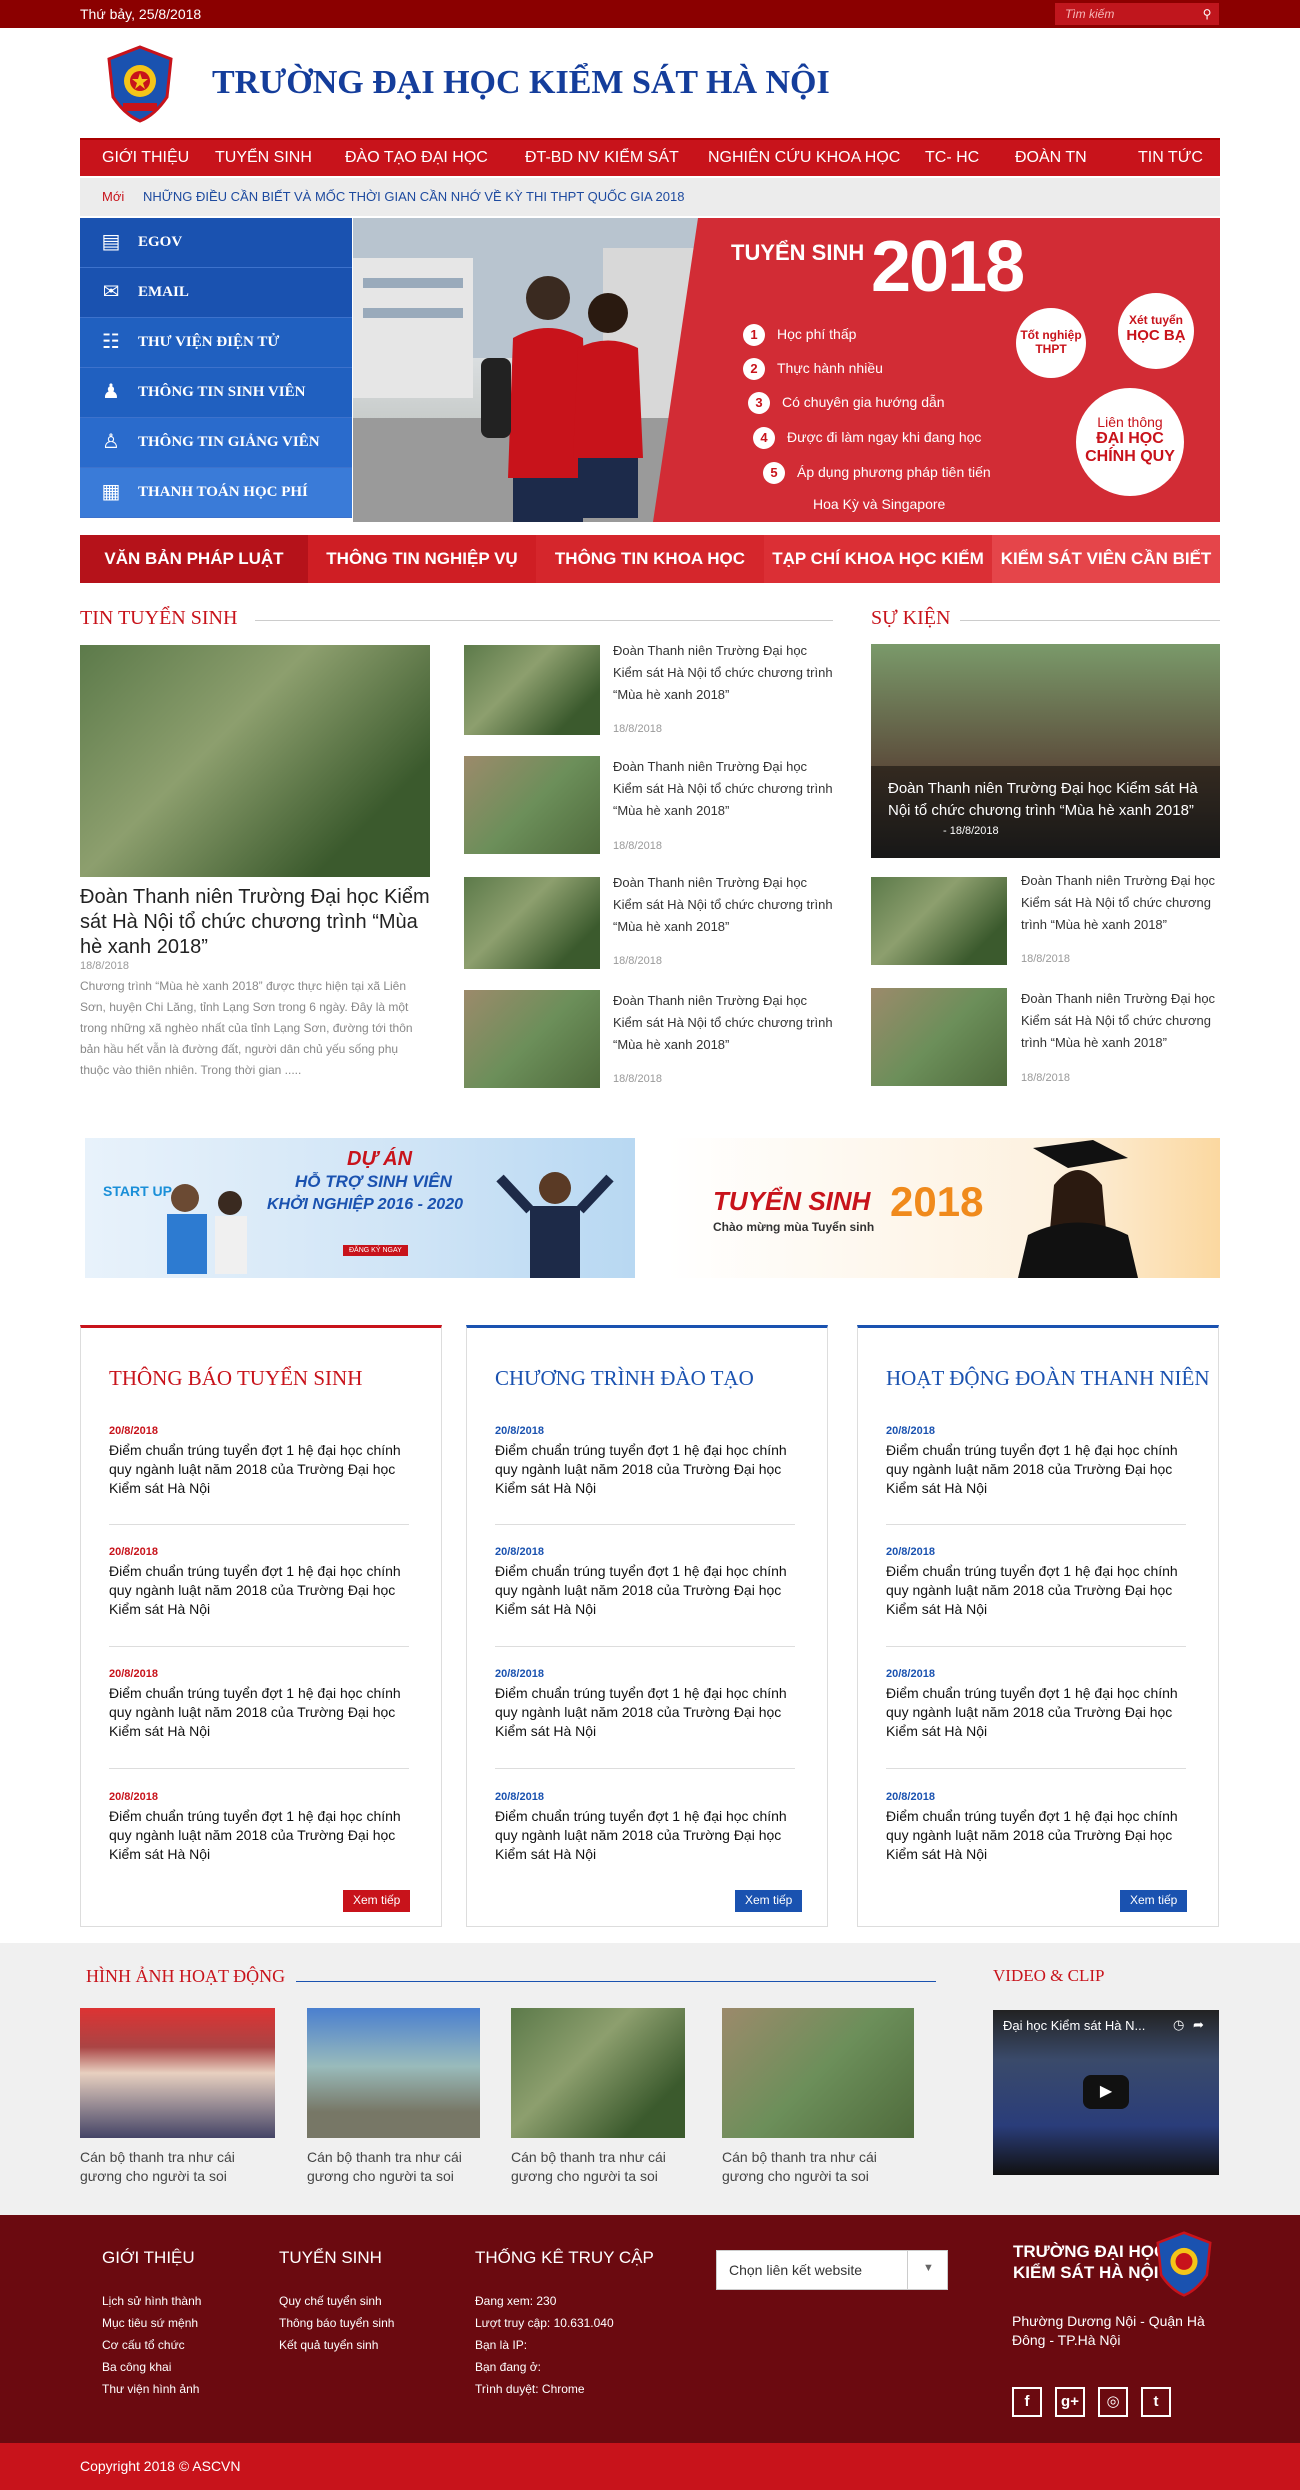 This screenshot has width=1300, height=2490. What do you see at coordinates (794, 1227) in the screenshot?
I see `banner-subtitle: Chào mừng mùa Tuyển sinh` at bounding box center [794, 1227].